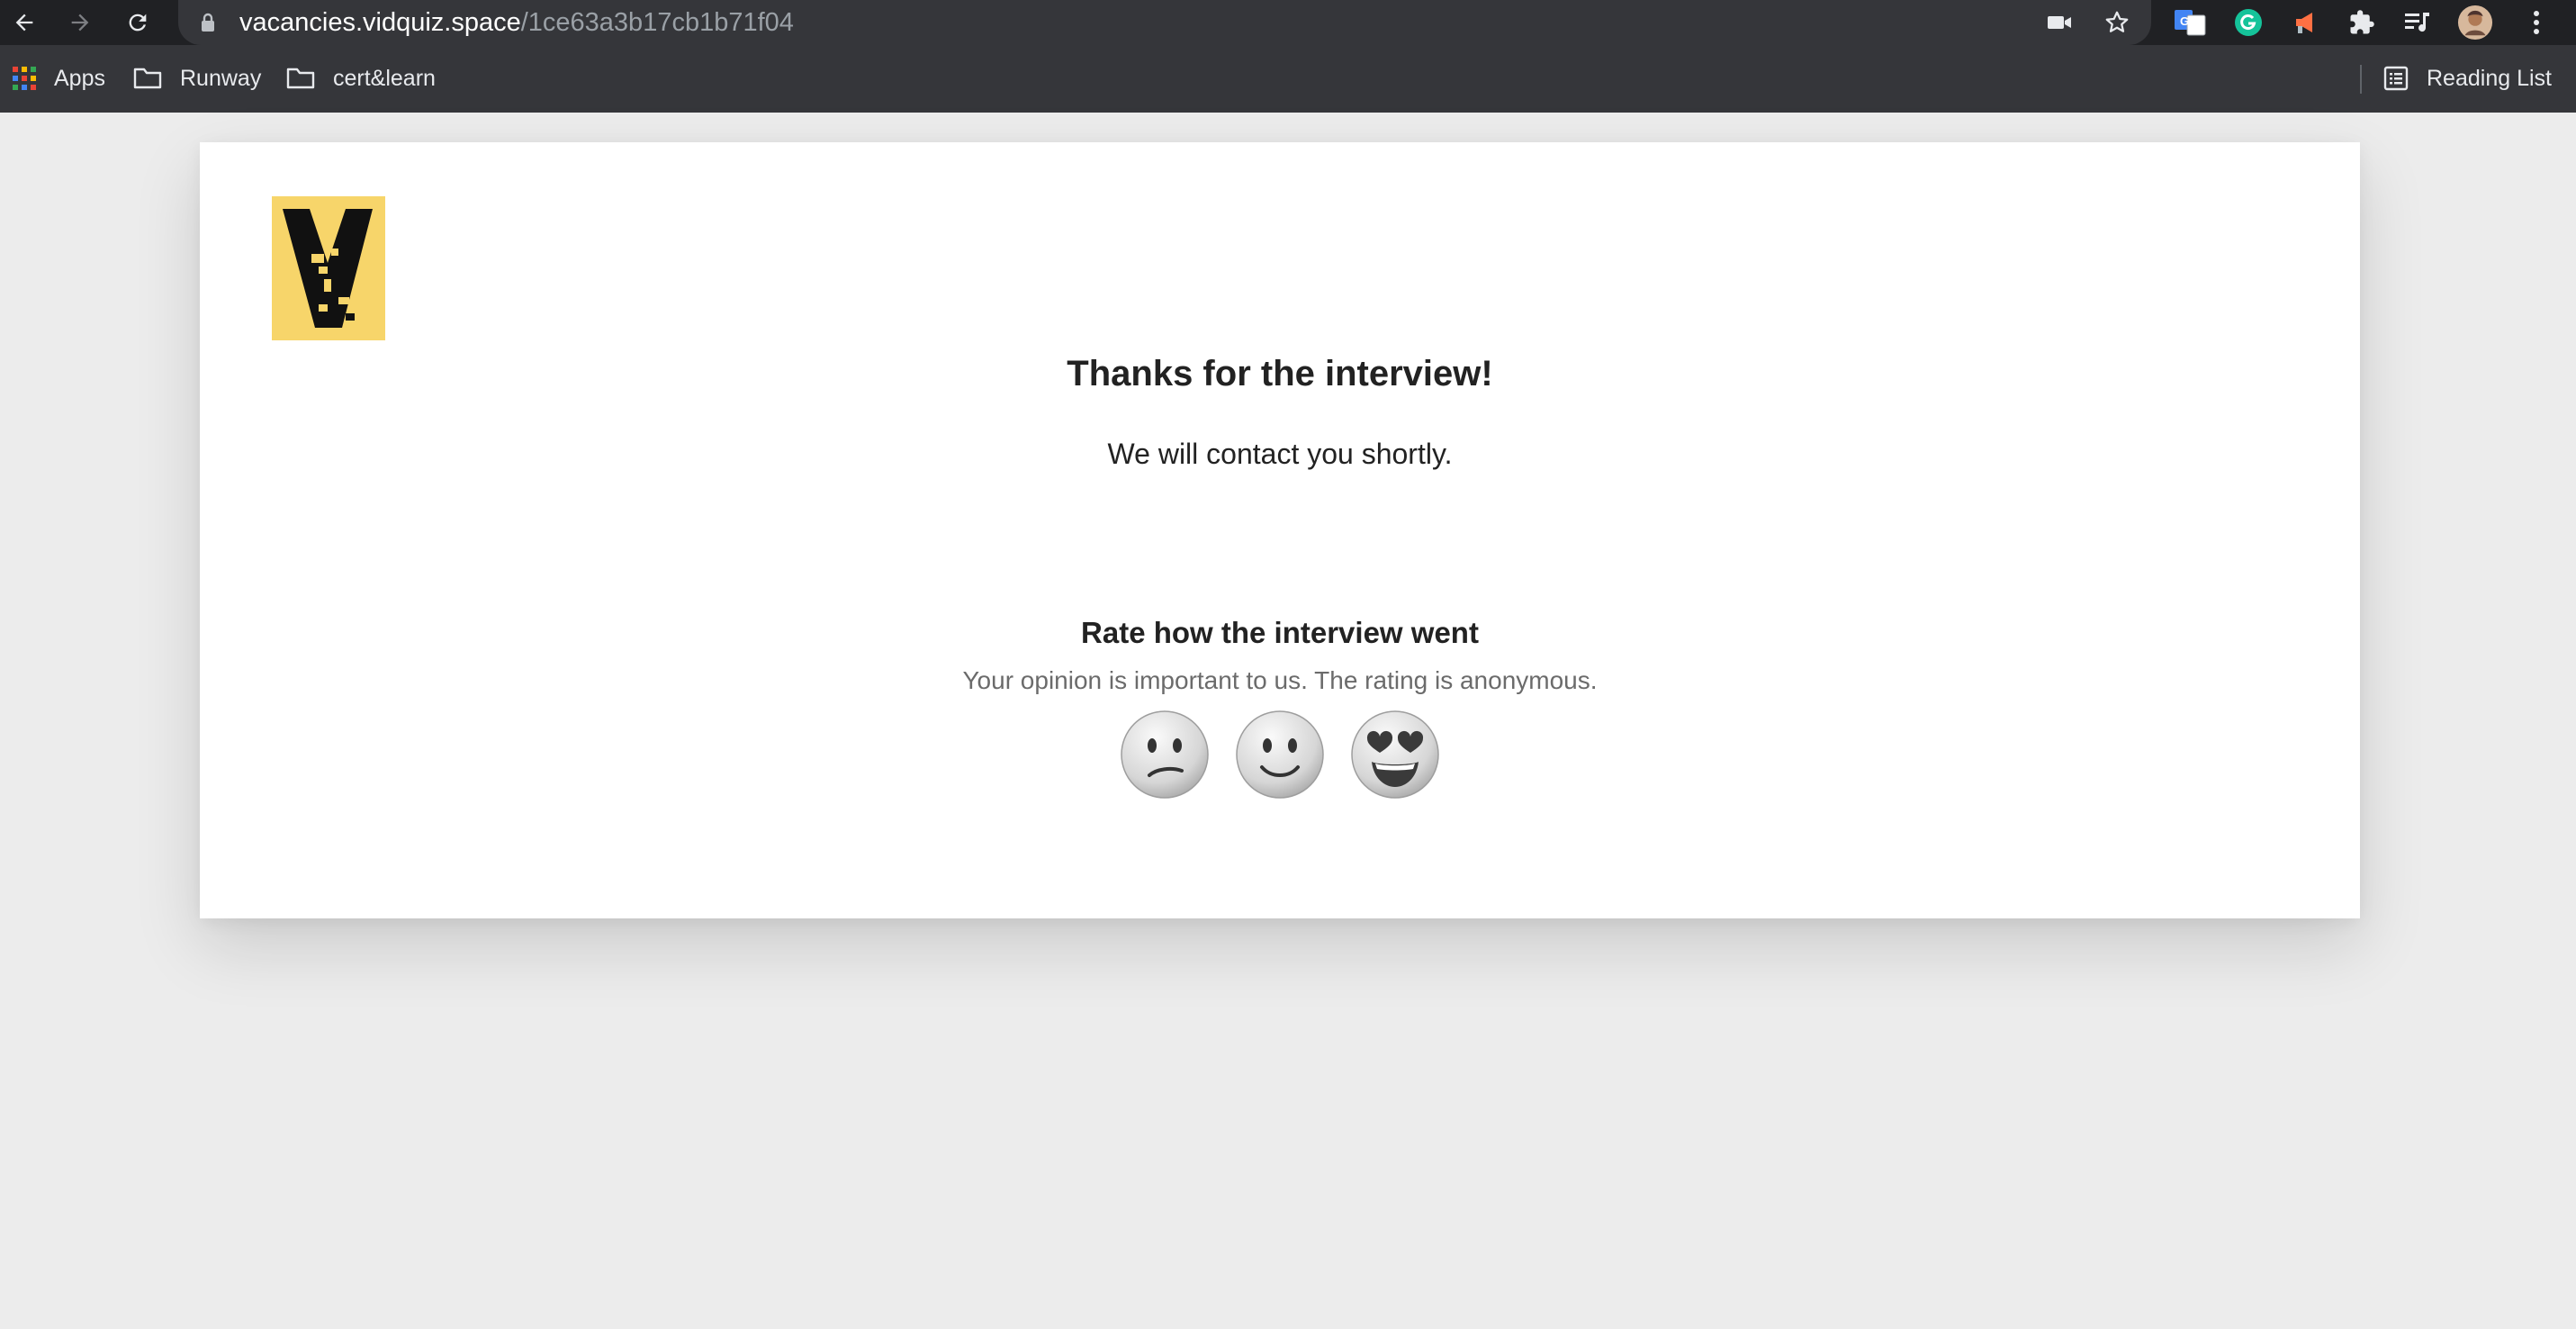 Image resolution: width=2576 pixels, height=1329 pixels. I want to click on rating-smile-button, so click(1280, 755).